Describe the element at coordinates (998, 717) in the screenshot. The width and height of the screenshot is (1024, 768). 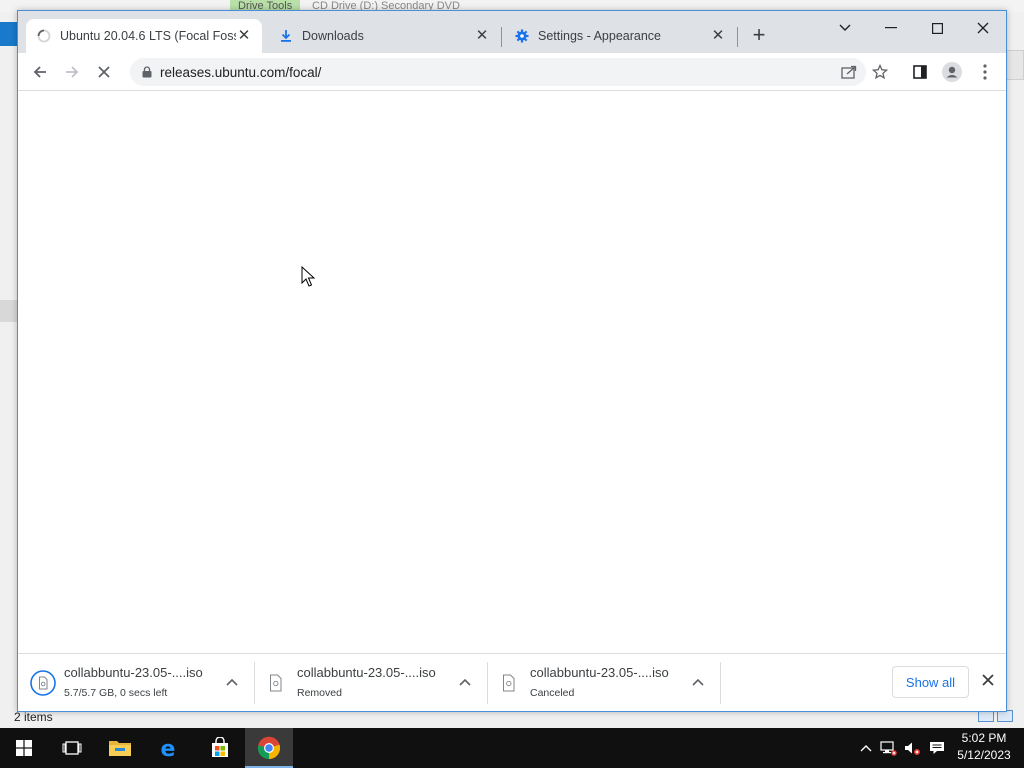
I see `explorer-view-toggles` at that location.